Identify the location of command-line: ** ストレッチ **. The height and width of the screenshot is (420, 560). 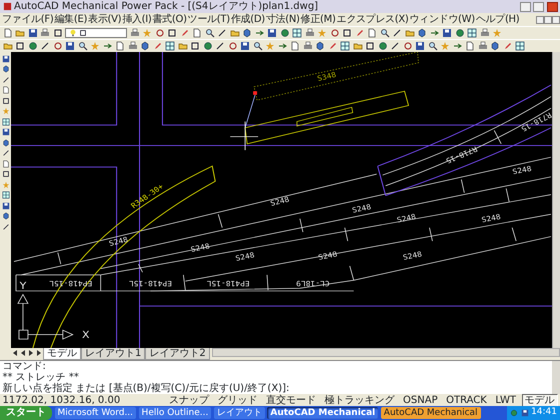
(41, 377).